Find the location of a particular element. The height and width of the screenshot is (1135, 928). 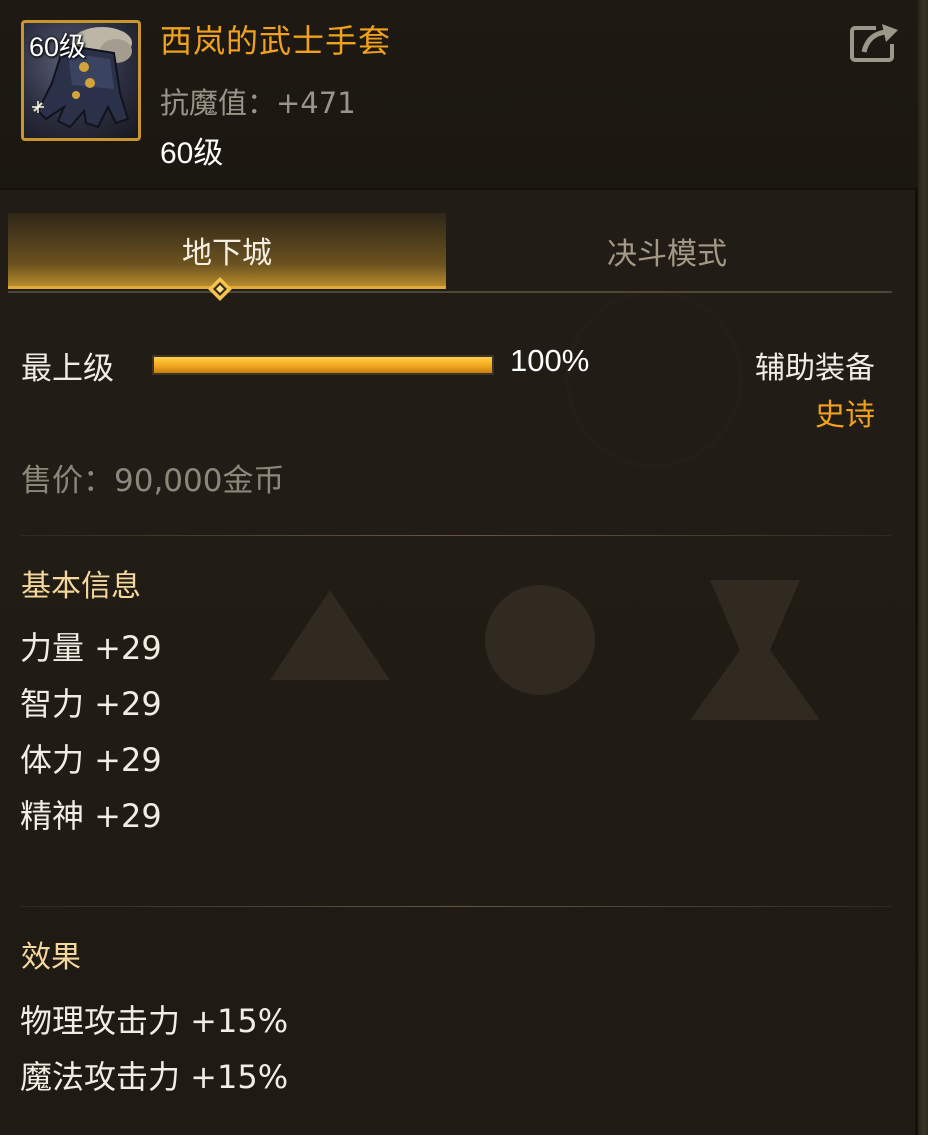

stat-vitality: 体力 +29 is located at coordinates (91, 760).